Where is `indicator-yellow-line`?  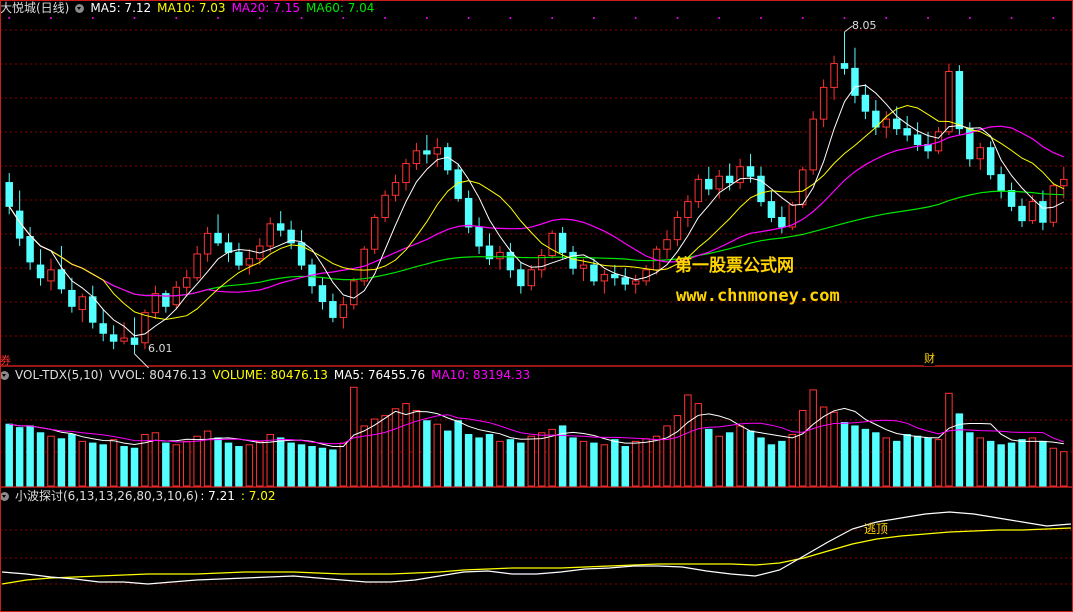 indicator-yellow-line is located at coordinates (536, 556).